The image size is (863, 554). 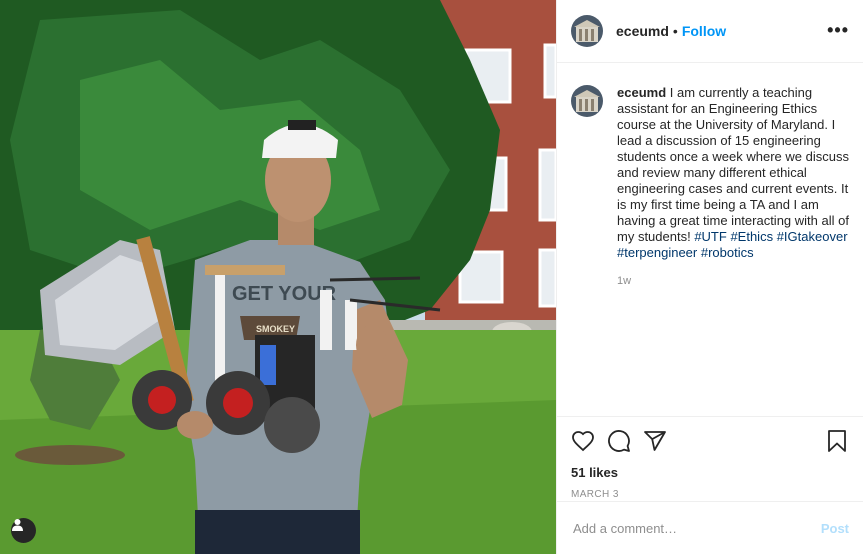 I want to click on comment-box: Post, so click(x=710, y=527).